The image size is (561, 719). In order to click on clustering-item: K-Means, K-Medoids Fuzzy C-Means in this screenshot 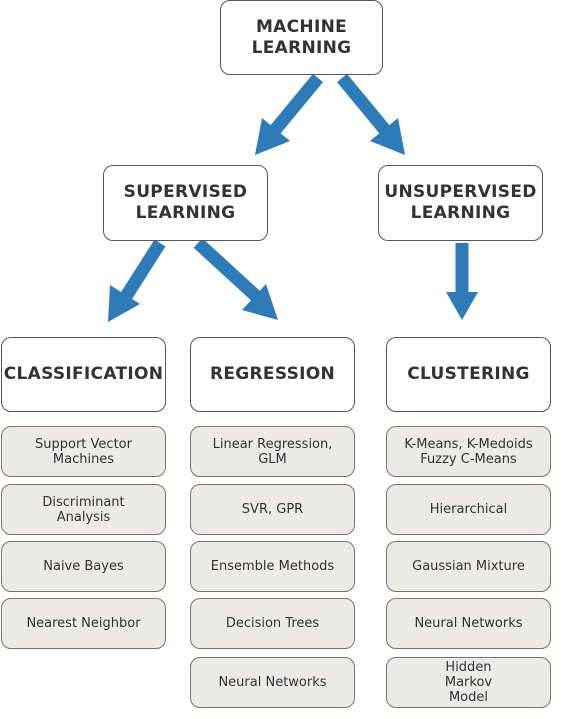, I will do `click(468, 451)`.